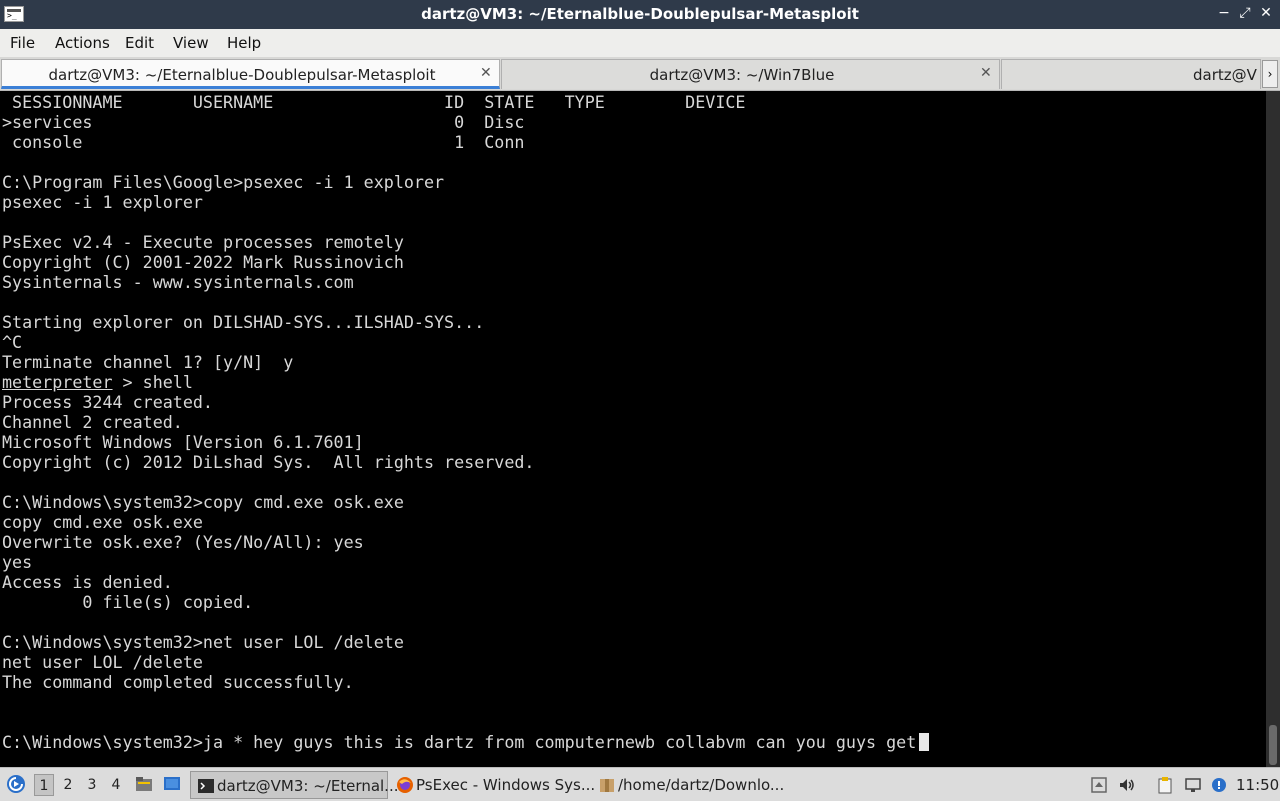 The height and width of the screenshot is (801, 1280). Describe the element at coordinates (183, 442) in the screenshot. I see `terminal-line: Microsoft Windows [Version 6.1.7601]` at that location.